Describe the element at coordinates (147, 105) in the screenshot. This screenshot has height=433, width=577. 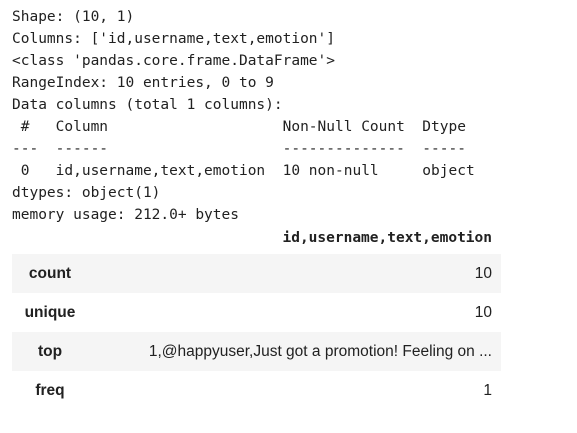
I see `console-line: Data columns (total 1 columns):` at that location.